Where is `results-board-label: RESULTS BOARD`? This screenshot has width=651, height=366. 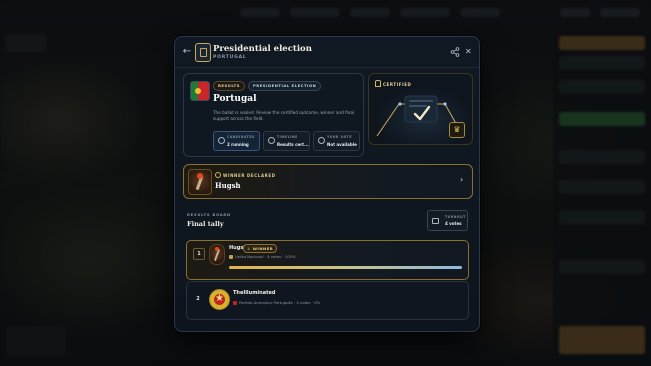 results-board-label: RESULTS BOARD is located at coordinates (209, 214).